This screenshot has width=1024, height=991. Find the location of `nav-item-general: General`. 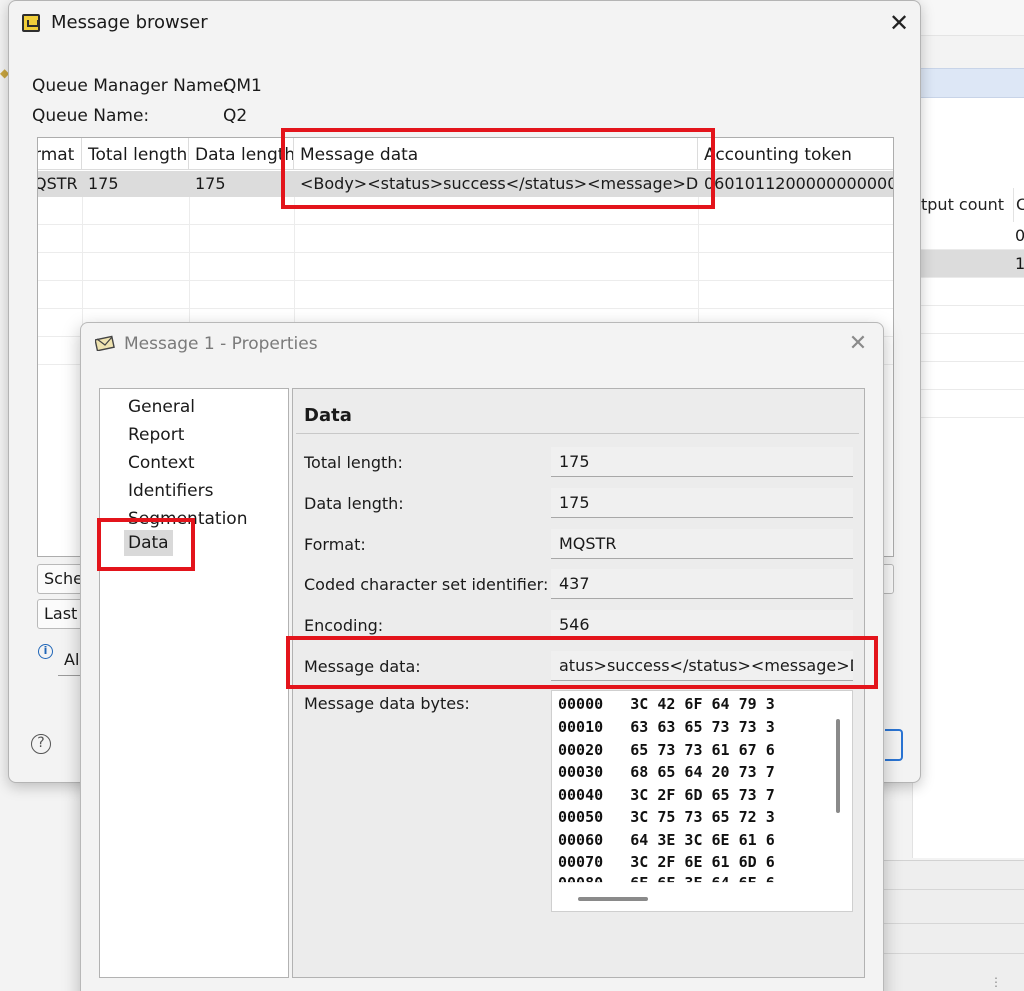

nav-item-general: General is located at coordinates (161, 407).